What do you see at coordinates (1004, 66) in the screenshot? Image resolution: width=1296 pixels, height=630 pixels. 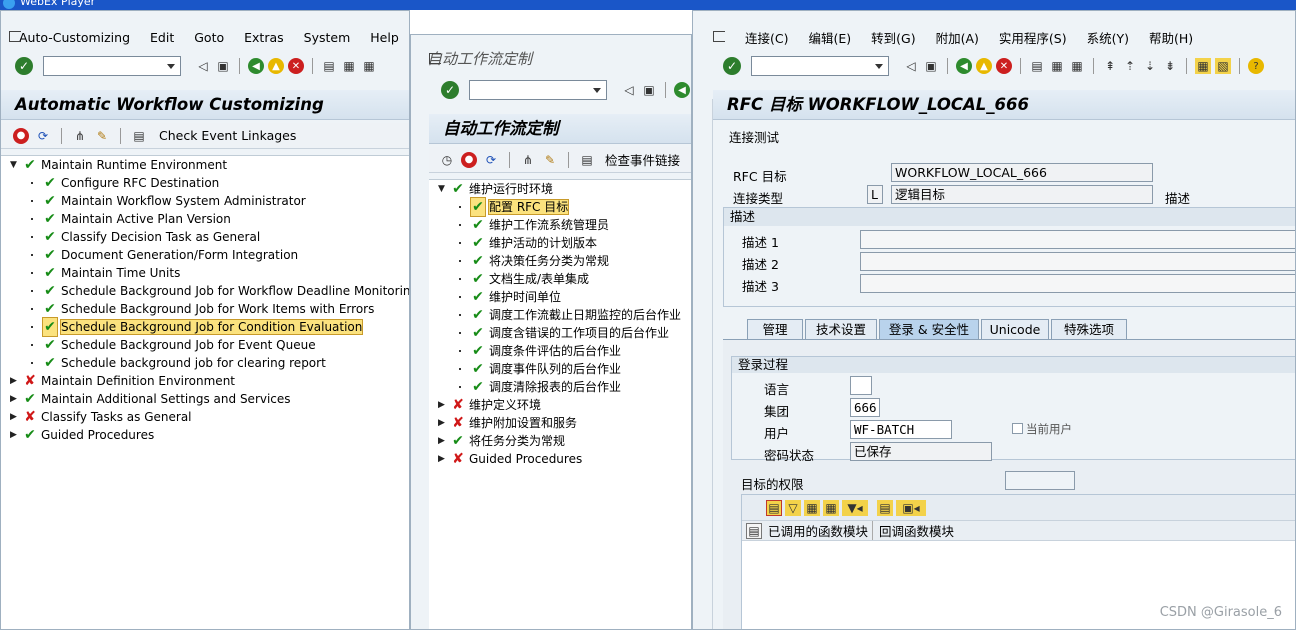 I see `cancel-icon: ✕` at bounding box center [1004, 66].